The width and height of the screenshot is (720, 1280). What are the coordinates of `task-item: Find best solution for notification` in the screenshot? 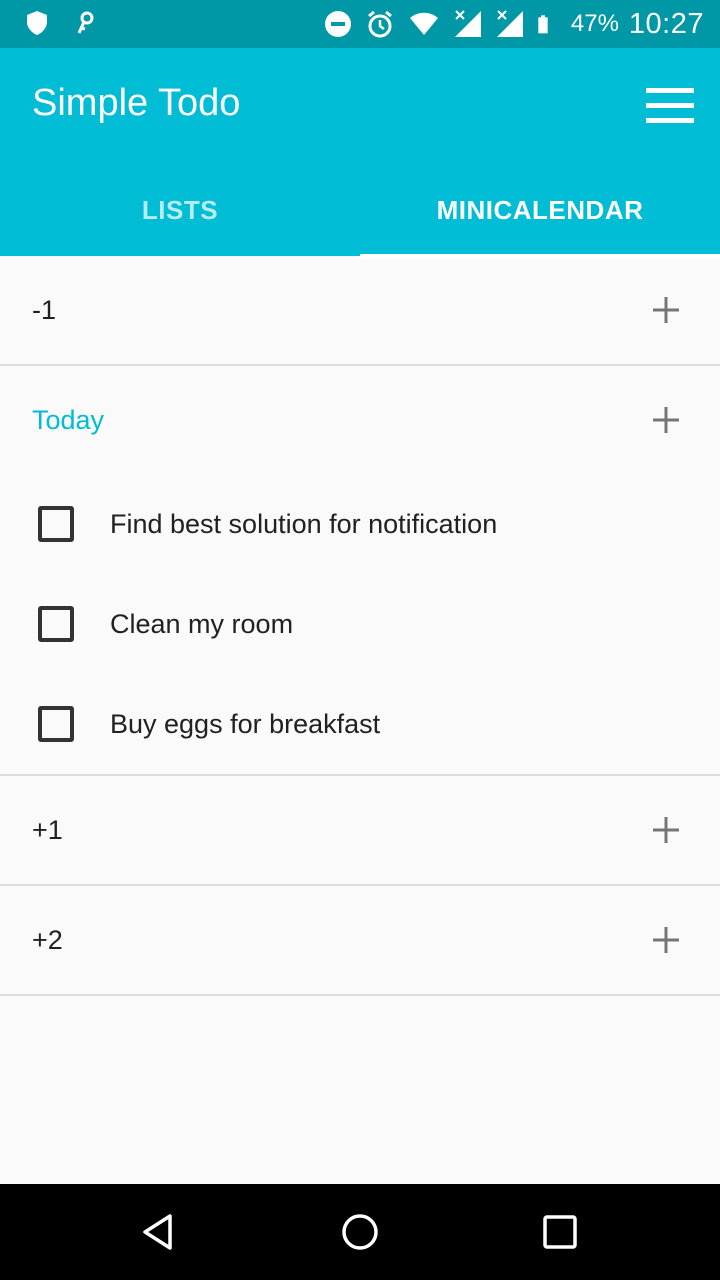 It's located at (360, 524).